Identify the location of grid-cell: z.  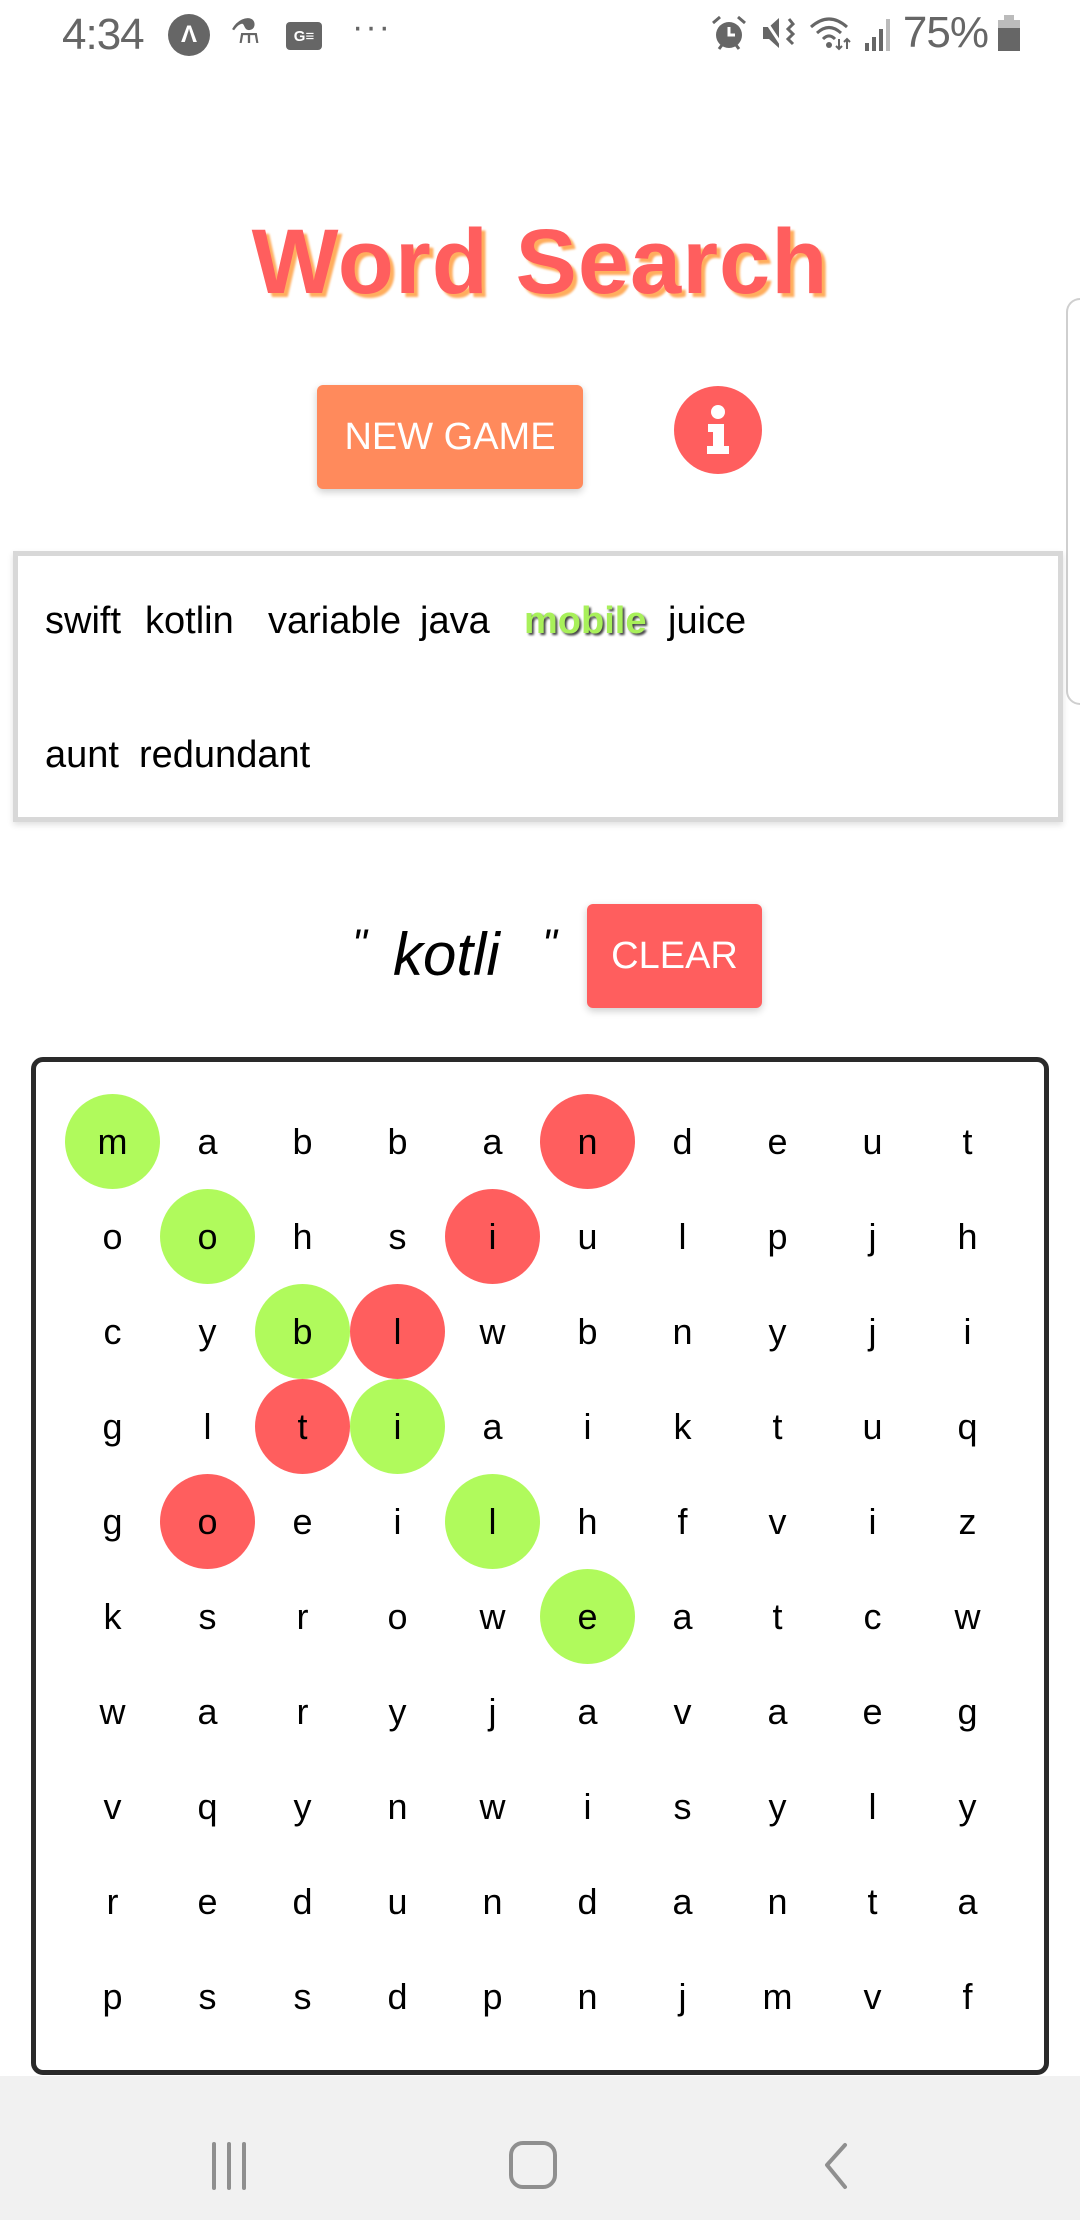
(967, 1521).